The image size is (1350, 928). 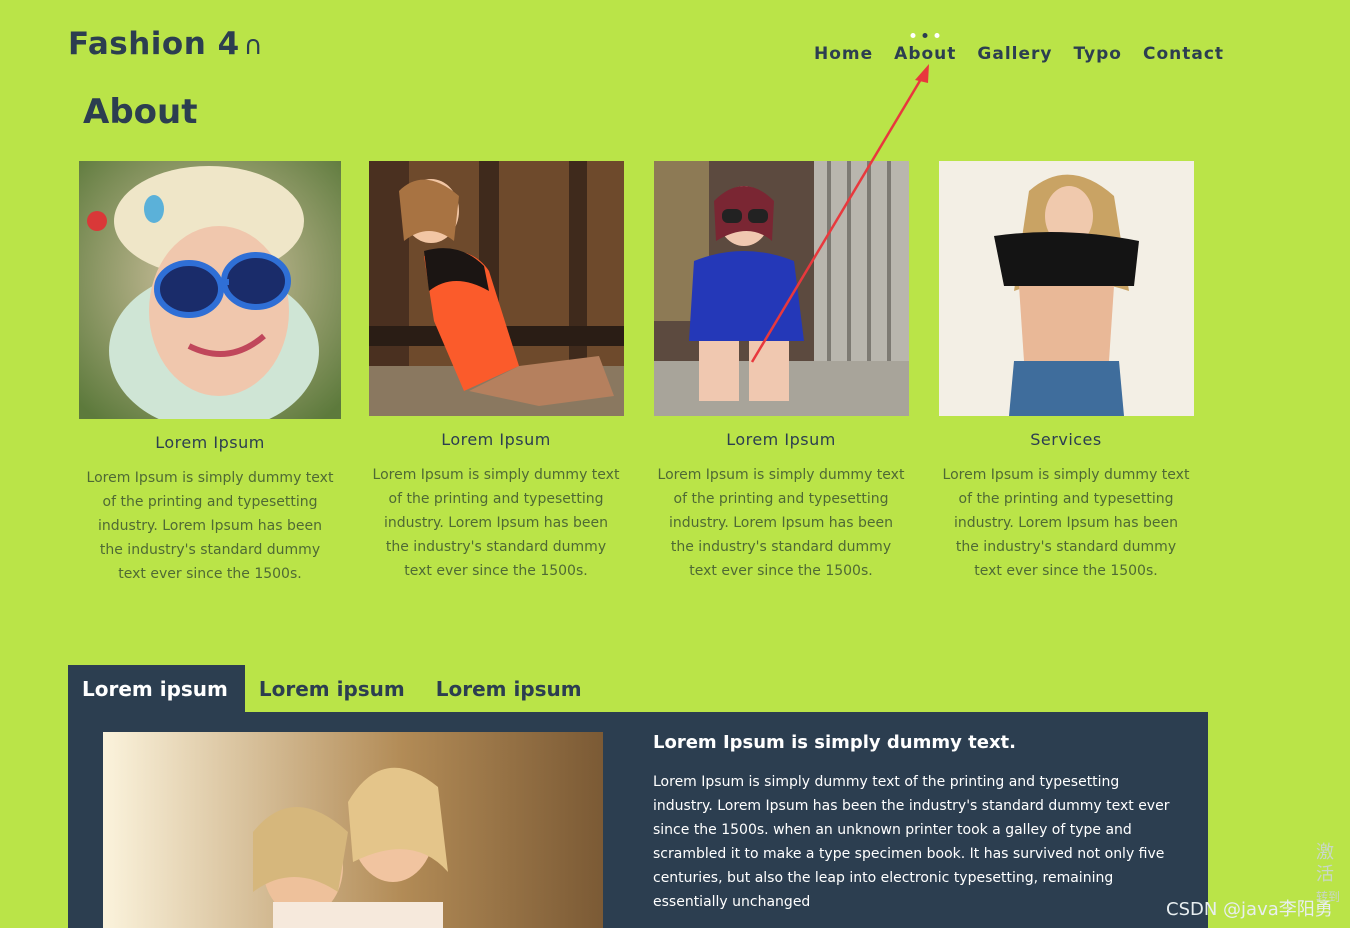 I want to click on page-title: About, so click(x=140, y=112).